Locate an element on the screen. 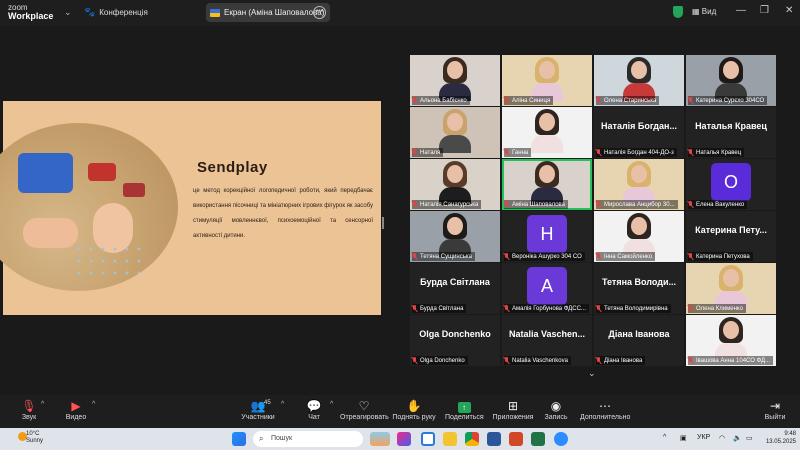 This screenshot has width=800, height=450. video-button: ▶ Видео is located at coordinates (76, 409).